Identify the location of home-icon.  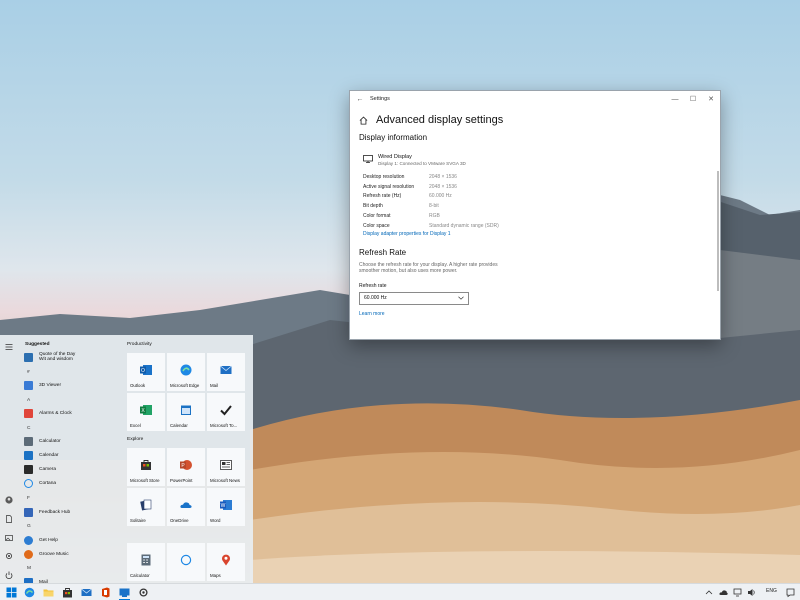
(363, 120).